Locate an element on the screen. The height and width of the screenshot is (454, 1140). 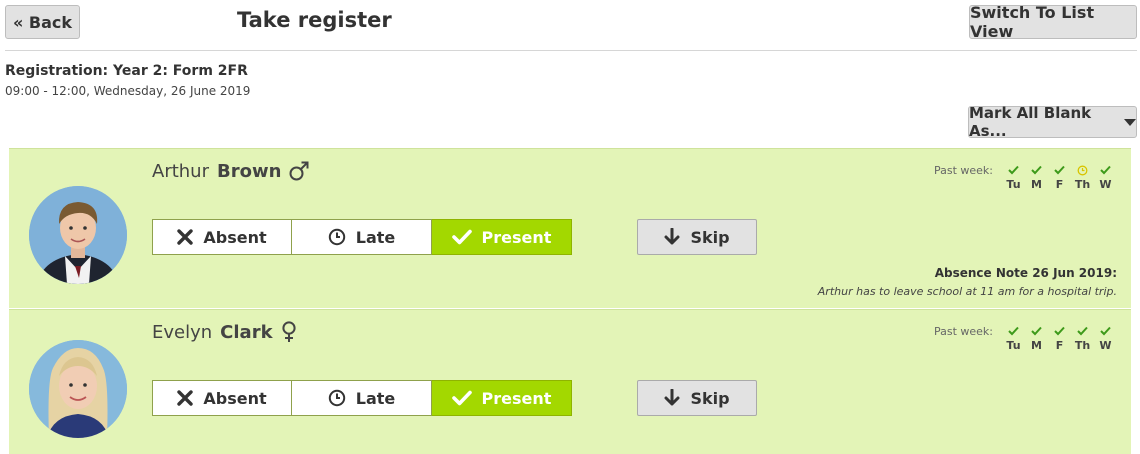
male-symbol-icon is located at coordinates (299, 171).